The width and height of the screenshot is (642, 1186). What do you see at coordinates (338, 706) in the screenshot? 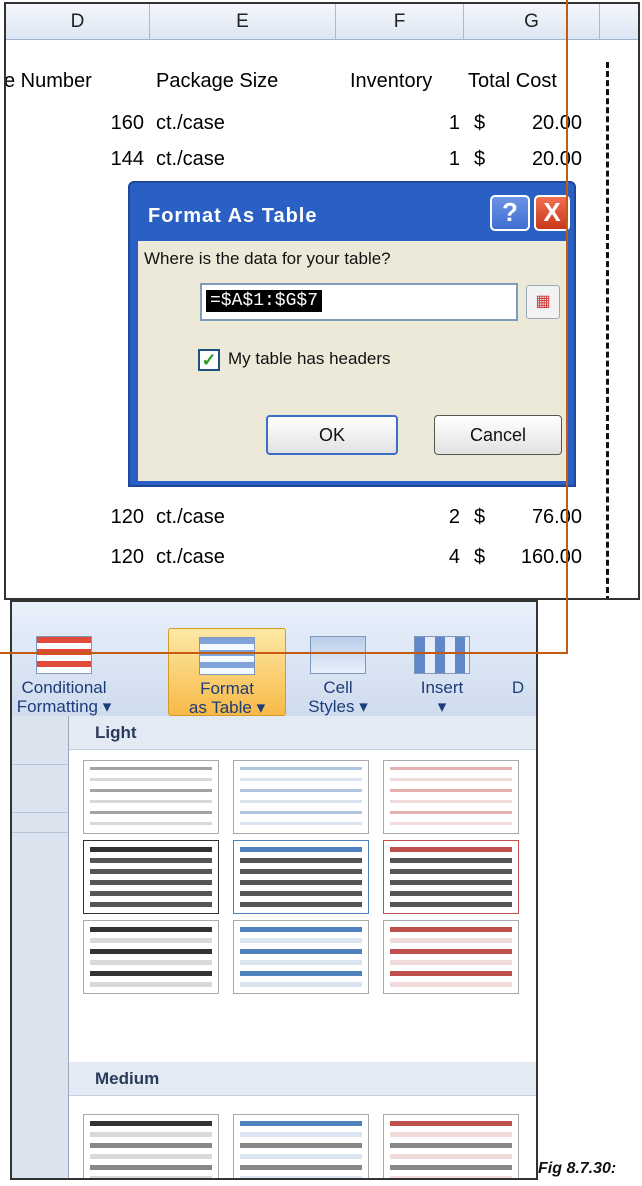
I see `cell-styles-line2: Styles ▾` at bounding box center [338, 706].